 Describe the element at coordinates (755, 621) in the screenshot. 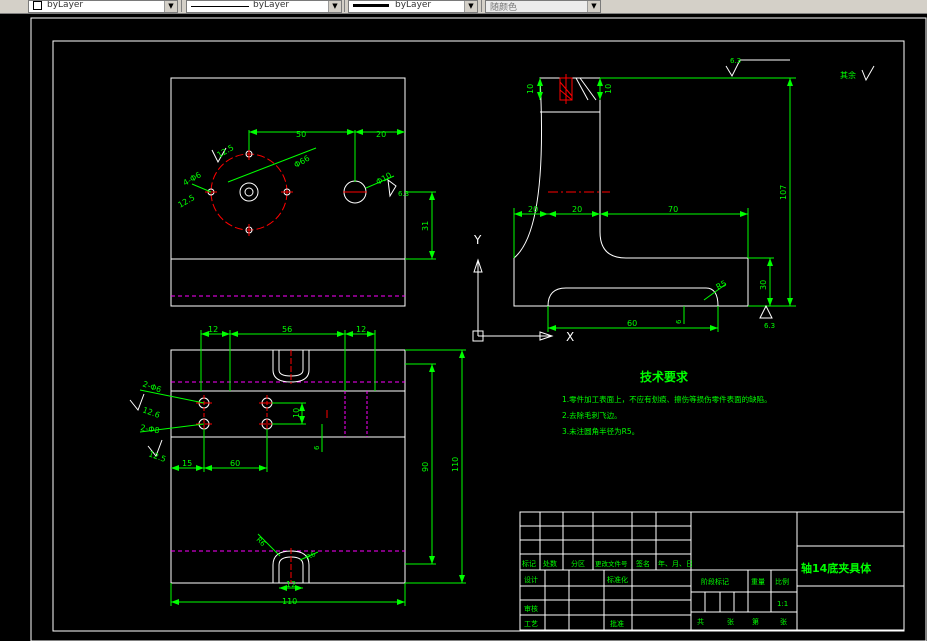

I see `tb-di: 第` at that location.